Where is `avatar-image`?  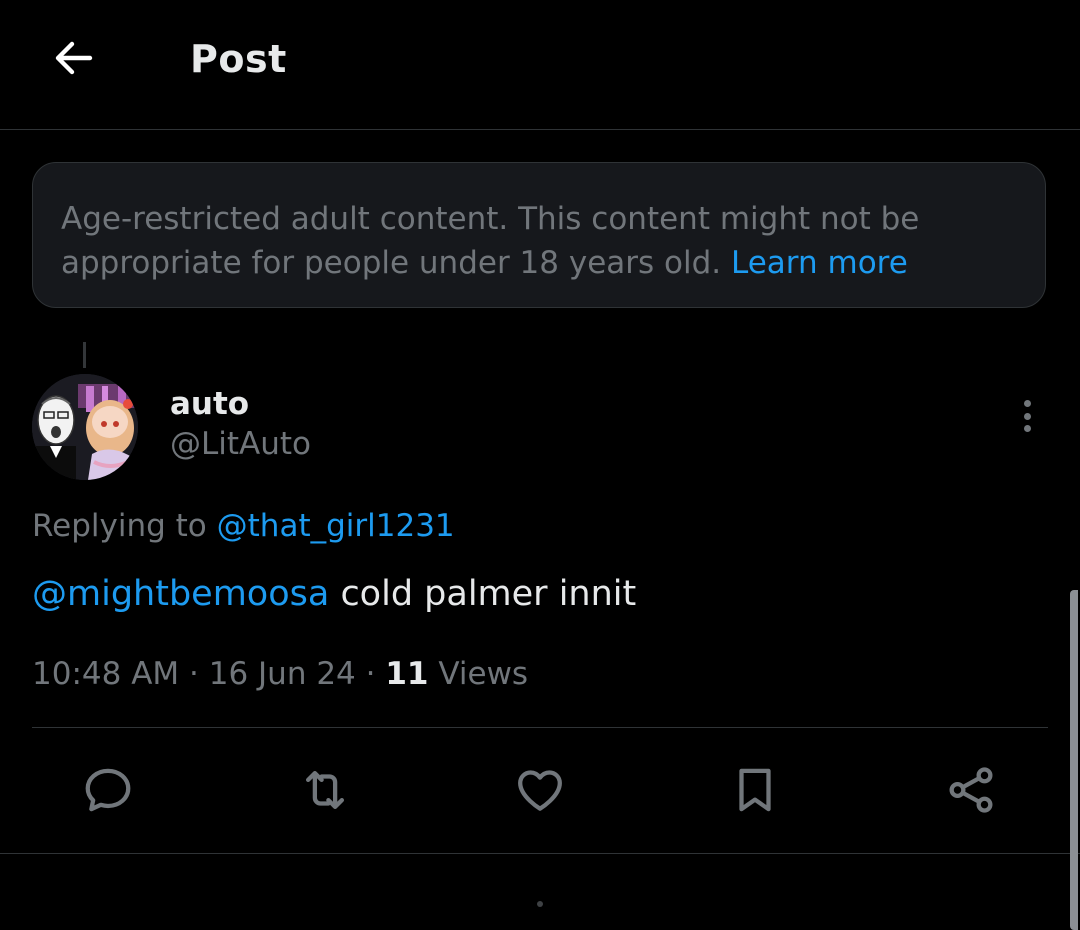
avatar-image is located at coordinates (85, 427).